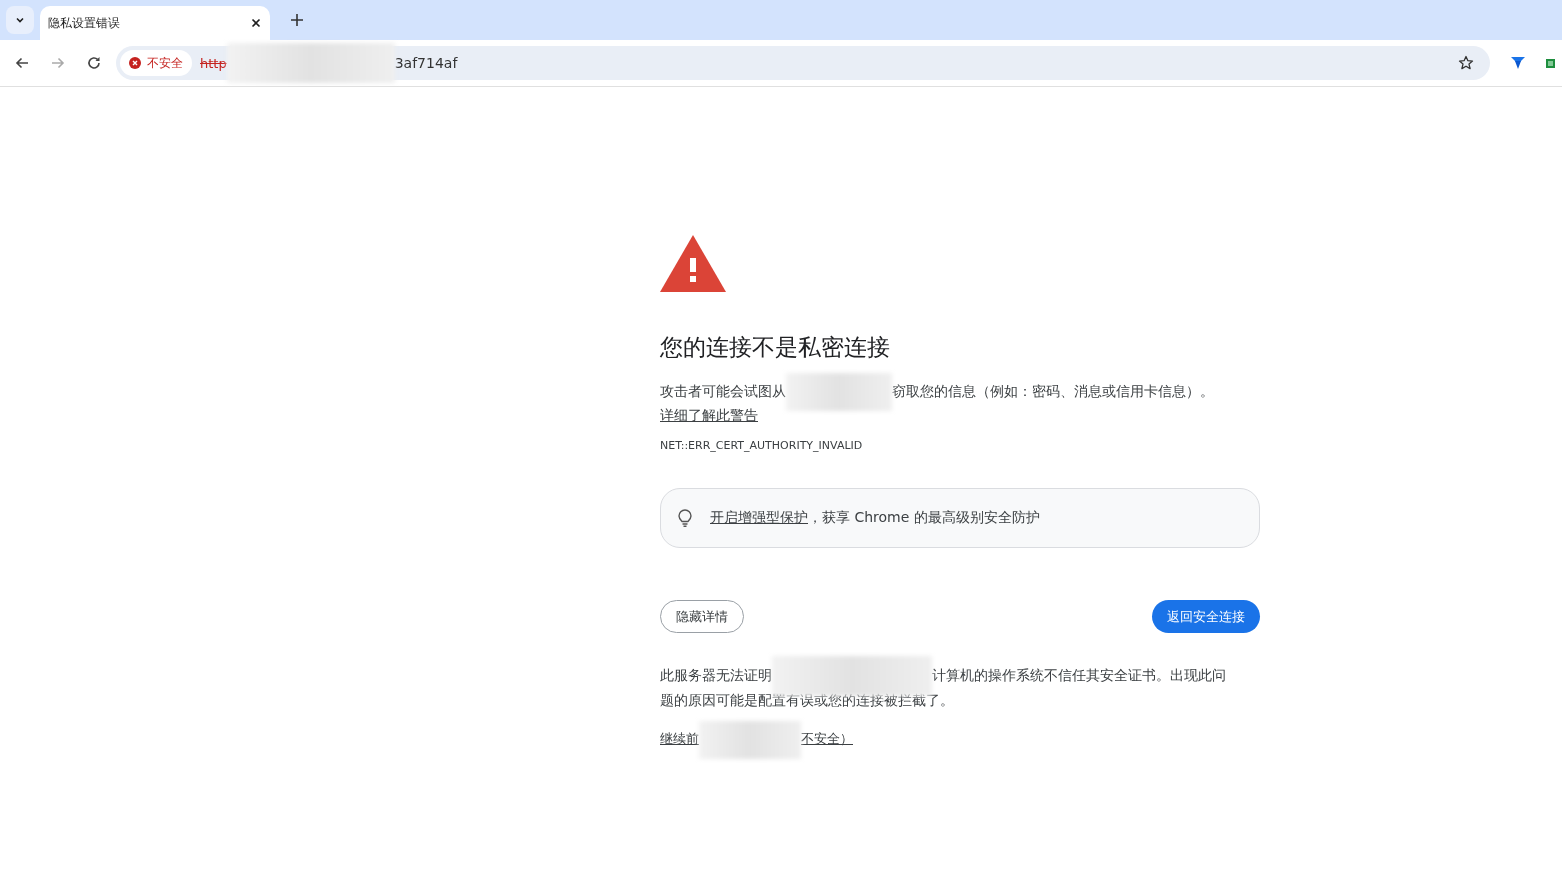 The width and height of the screenshot is (1562, 871). Describe the element at coordinates (426, 63) in the screenshot. I see `url-text: 3af714af` at that location.